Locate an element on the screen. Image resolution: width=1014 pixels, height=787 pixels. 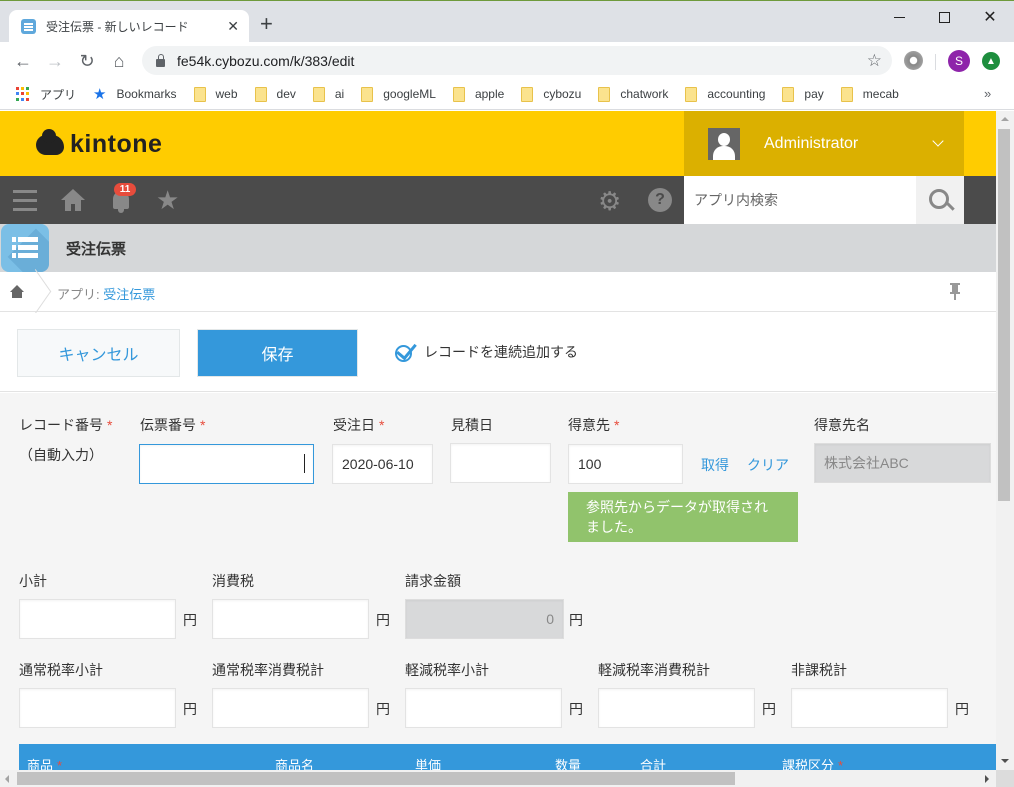
checkmark-icon is located at coordinates (405, 352).